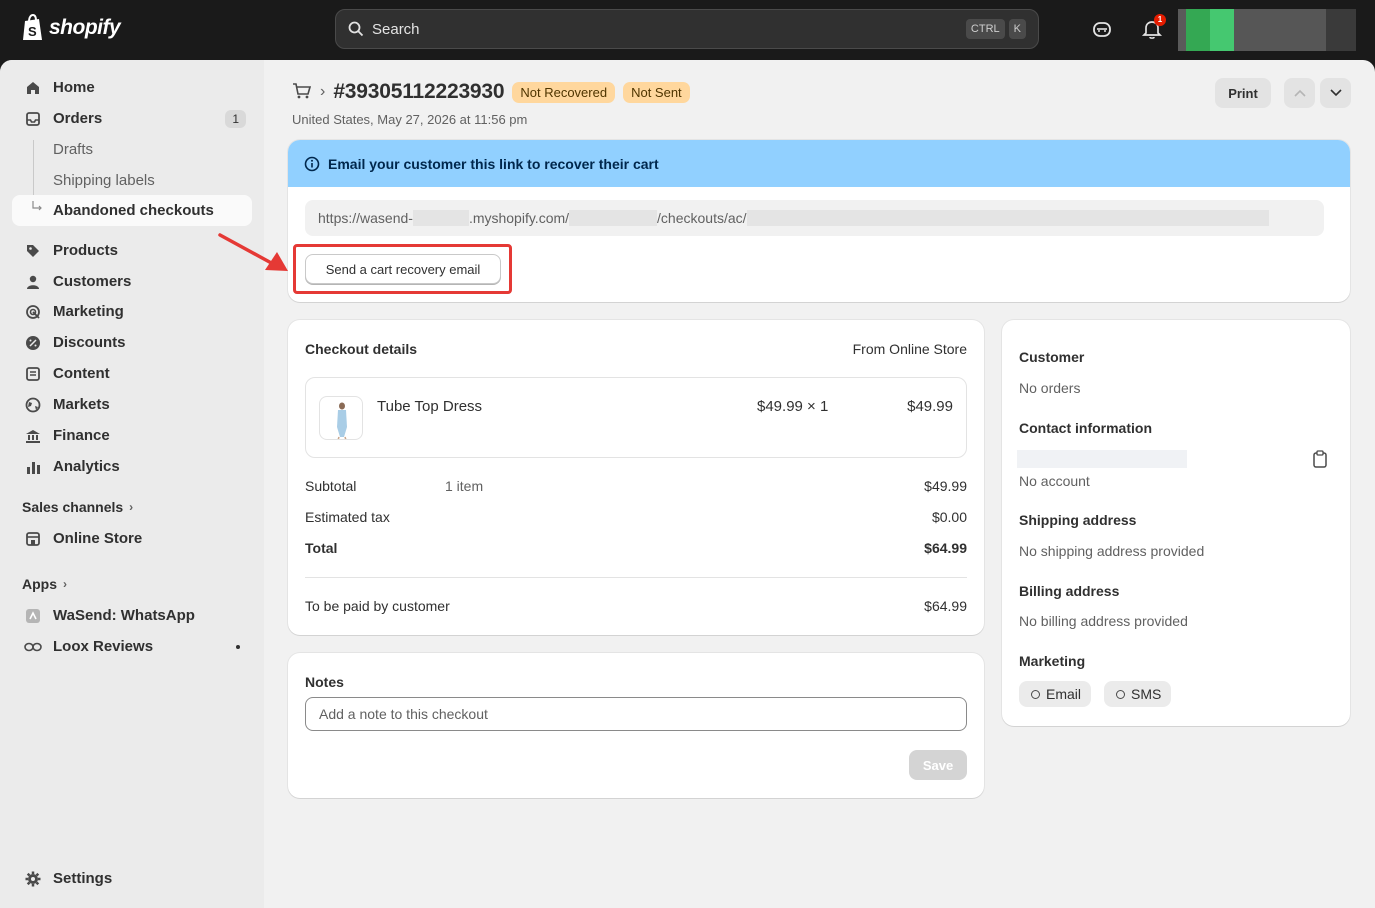 The width and height of the screenshot is (1375, 908). What do you see at coordinates (702, 218) in the screenshot?
I see `url-part: /checkouts/ac/` at bounding box center [702, 218].